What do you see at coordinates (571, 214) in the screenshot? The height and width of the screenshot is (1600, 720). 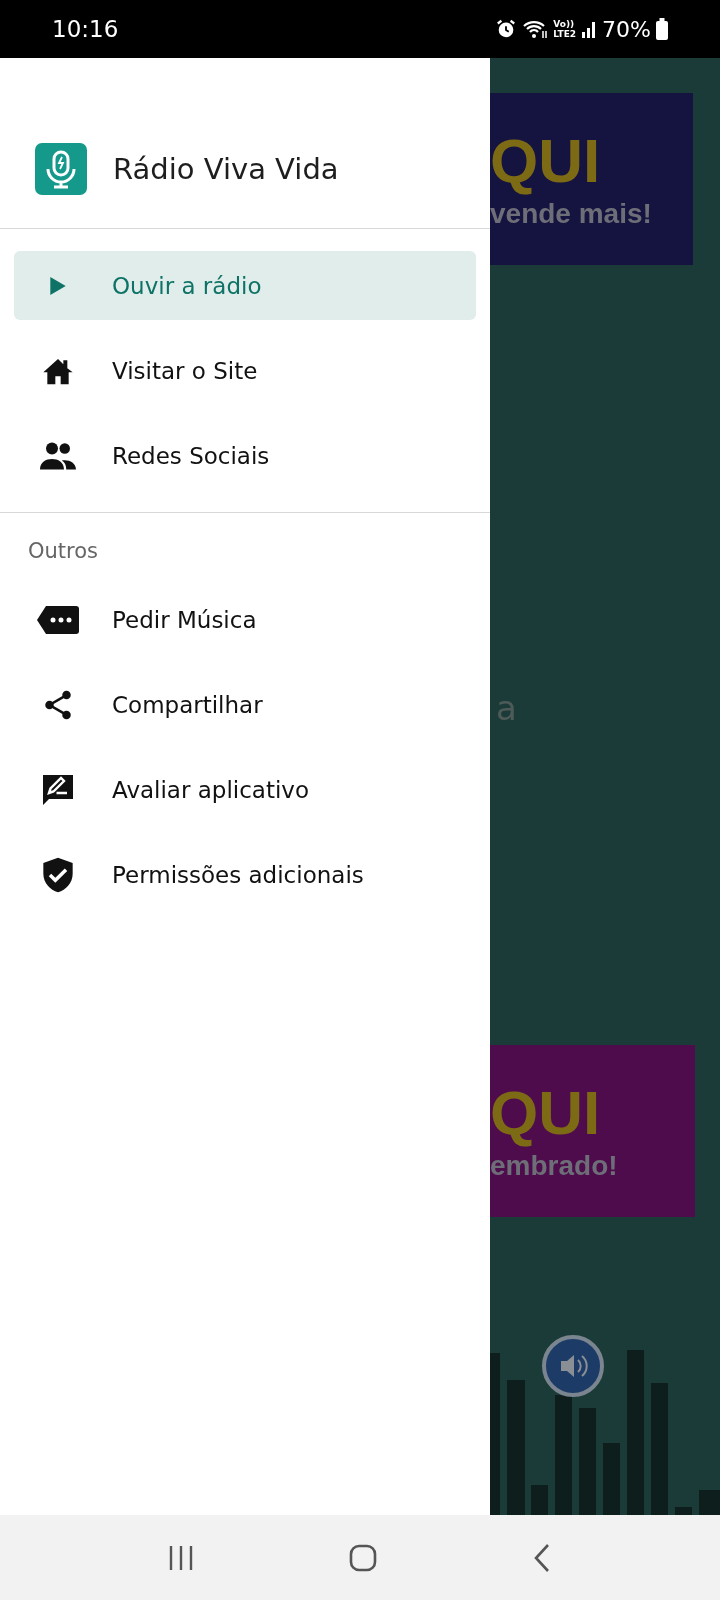 I see `banner-tagline: vende mais!` at bounding box center [571, 214].